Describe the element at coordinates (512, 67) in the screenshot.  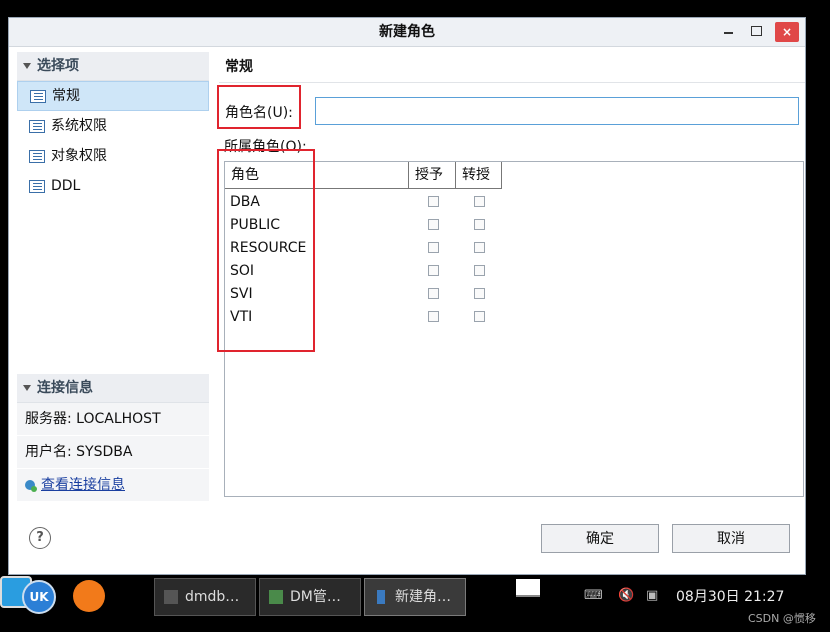
I see `general-section-header: 常规` at that location.